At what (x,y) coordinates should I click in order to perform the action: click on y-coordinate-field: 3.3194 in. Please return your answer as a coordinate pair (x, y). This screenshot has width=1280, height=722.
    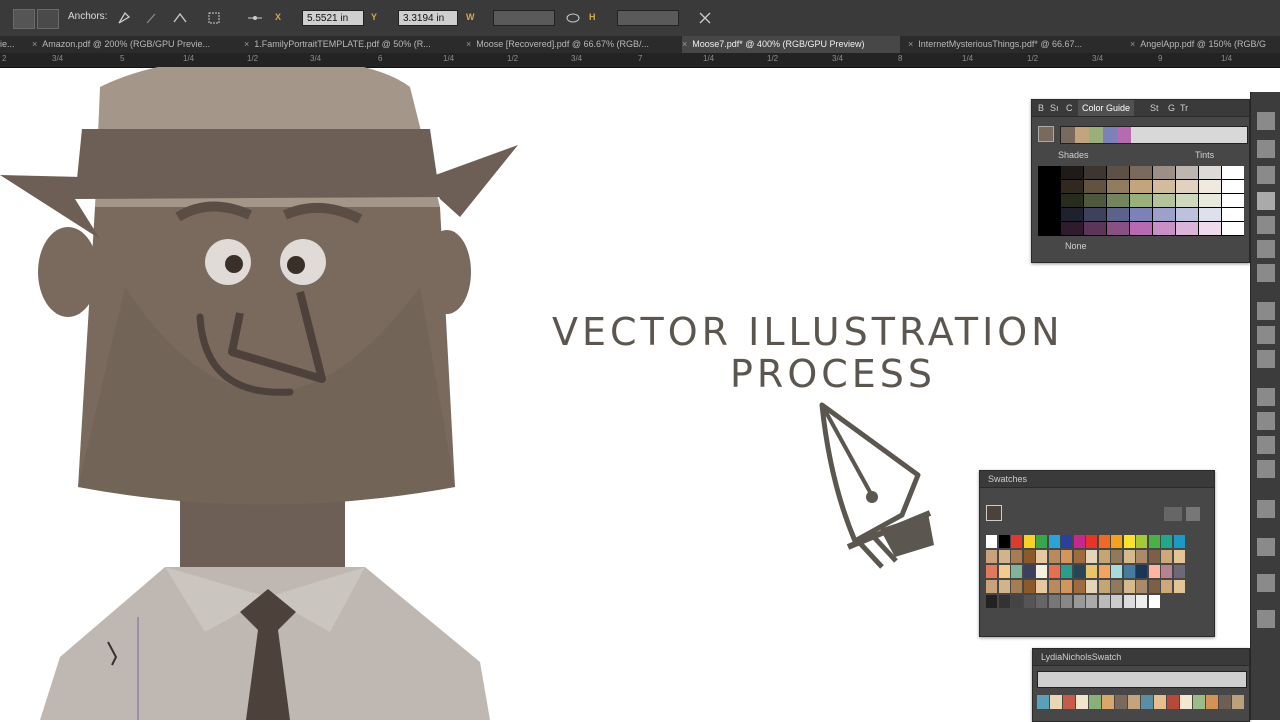
    Looking at the image, I should click on (428, 18).